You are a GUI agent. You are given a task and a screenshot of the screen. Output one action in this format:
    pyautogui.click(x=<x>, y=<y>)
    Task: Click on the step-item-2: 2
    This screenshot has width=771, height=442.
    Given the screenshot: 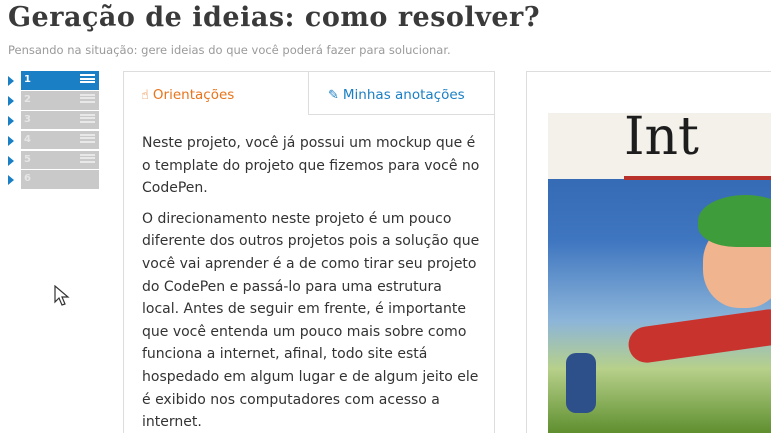 What is the action you would take?
    pyautogui.click(x=53, y=100)
    